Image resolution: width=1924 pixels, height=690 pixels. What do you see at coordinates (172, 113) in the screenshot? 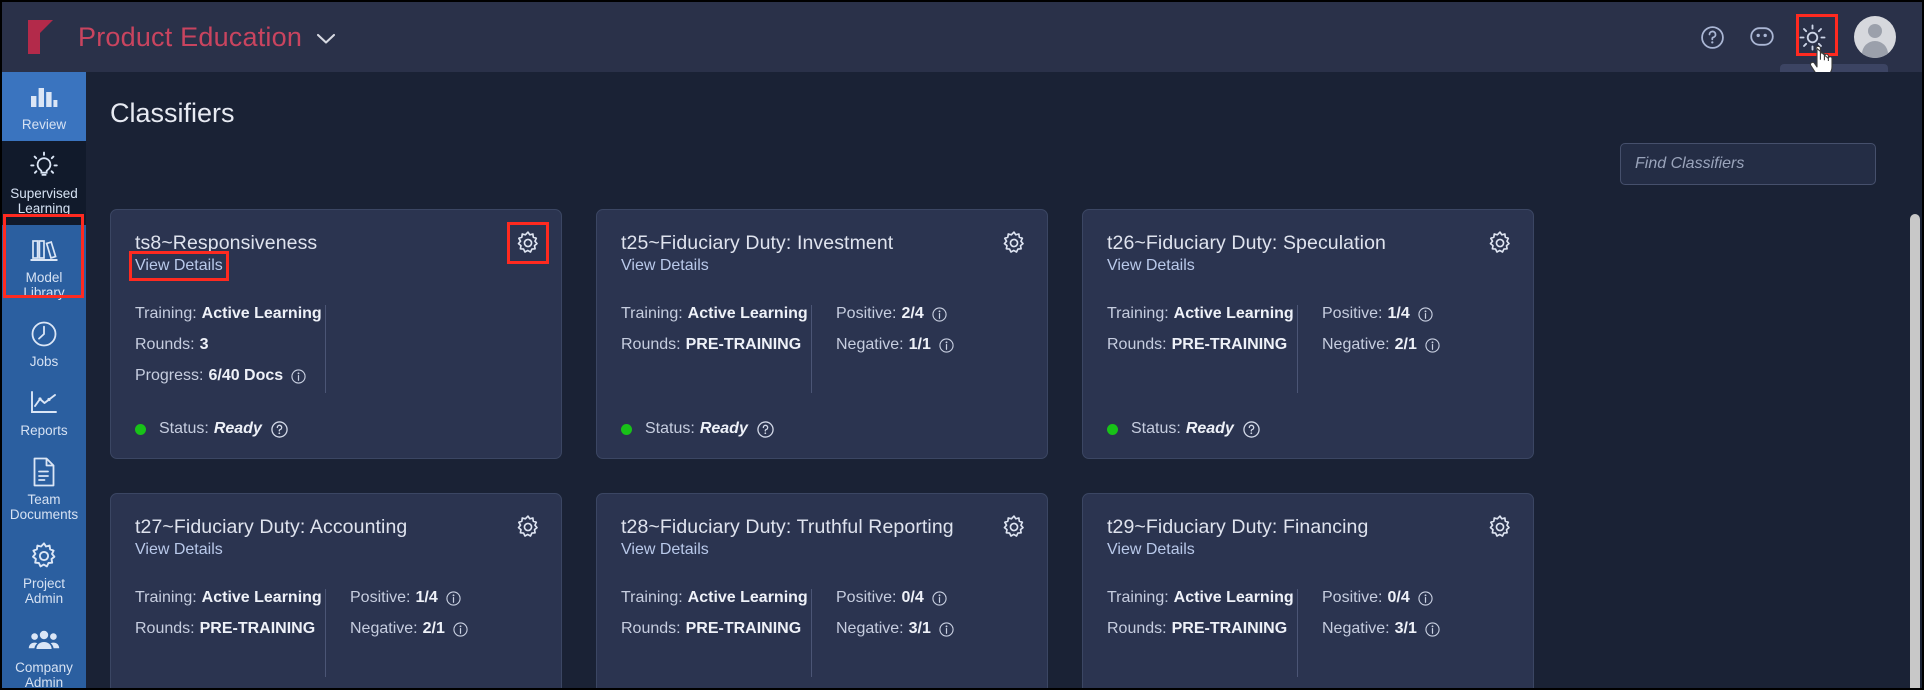
I see `page-title: Classifiers` at bounding box center [172, 113].